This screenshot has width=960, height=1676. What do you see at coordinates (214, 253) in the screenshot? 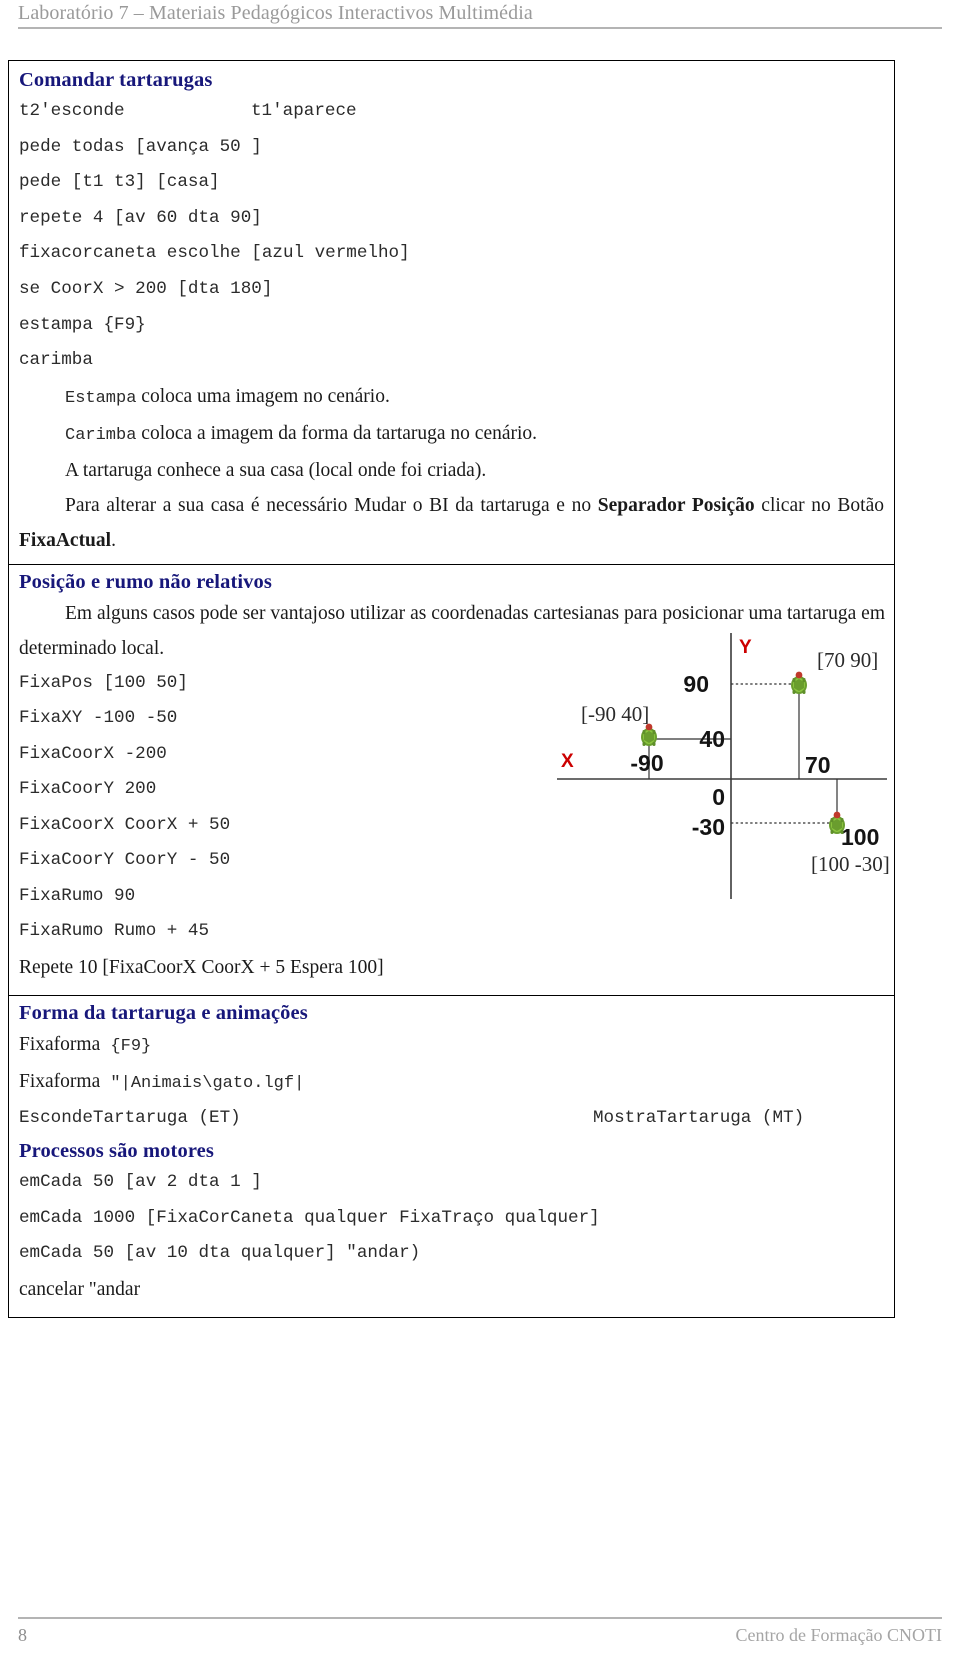
I see `code-line: fixacorcaneta escolhe [azul vermelho]` at bounding box center [214, 253].